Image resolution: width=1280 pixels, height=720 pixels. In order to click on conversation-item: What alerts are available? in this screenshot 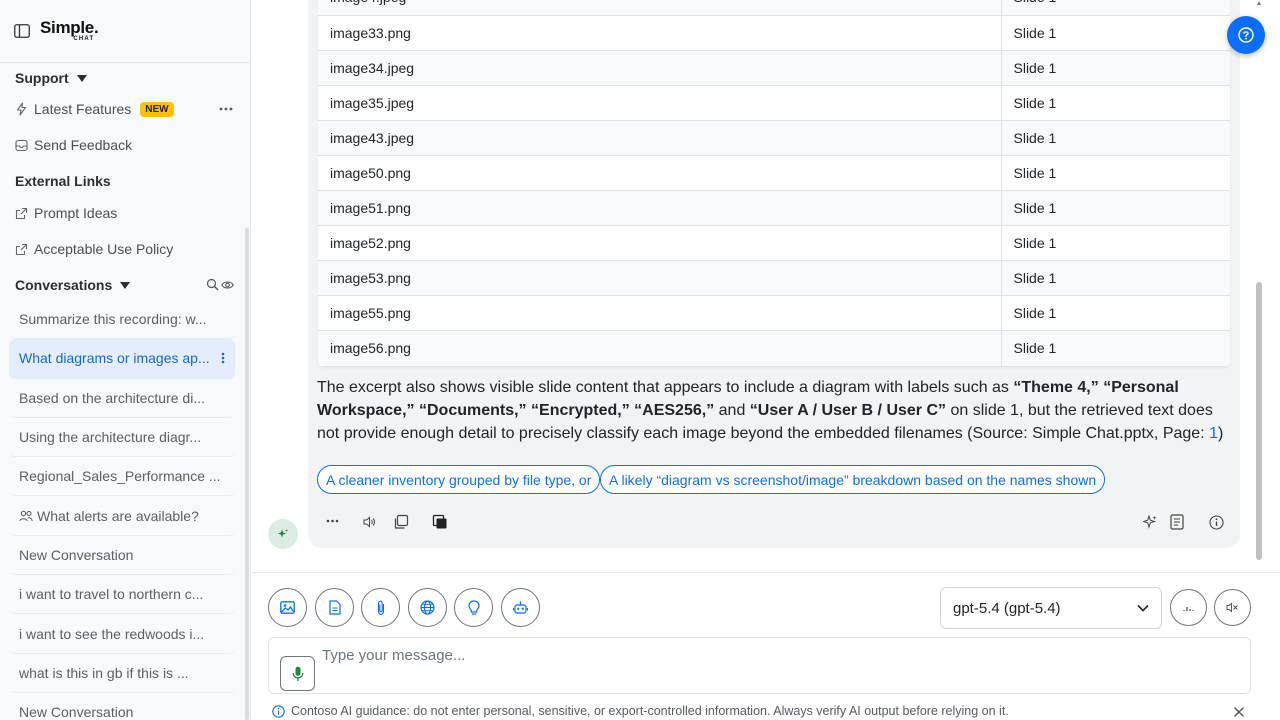, I will do `click(122, 516)`.